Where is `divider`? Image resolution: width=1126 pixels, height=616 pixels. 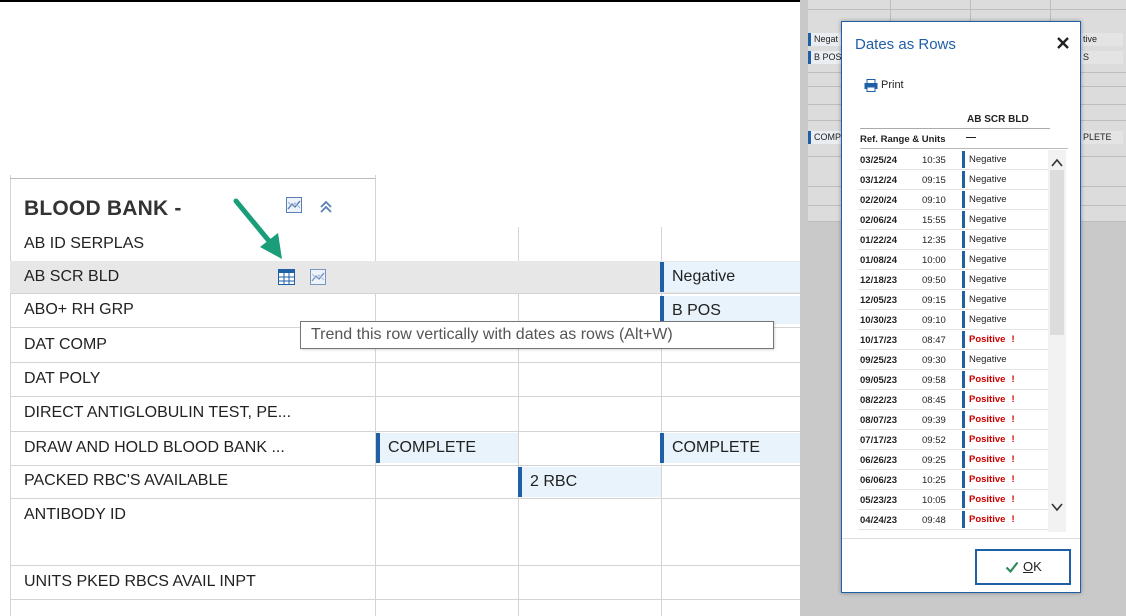
divider is located at coordinates (961, 538).